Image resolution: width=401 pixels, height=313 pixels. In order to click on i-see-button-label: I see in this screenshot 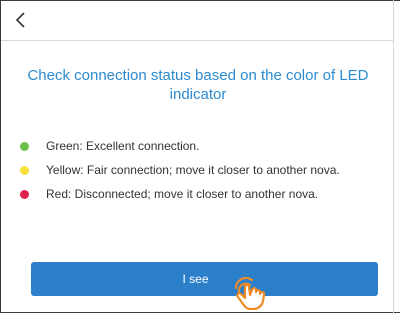, I will do `click(195, 279)`.